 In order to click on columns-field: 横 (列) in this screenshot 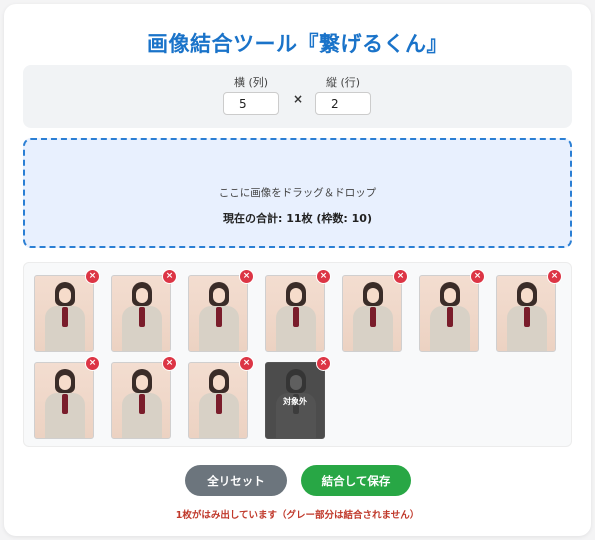, I will do `click(251, 95)`.